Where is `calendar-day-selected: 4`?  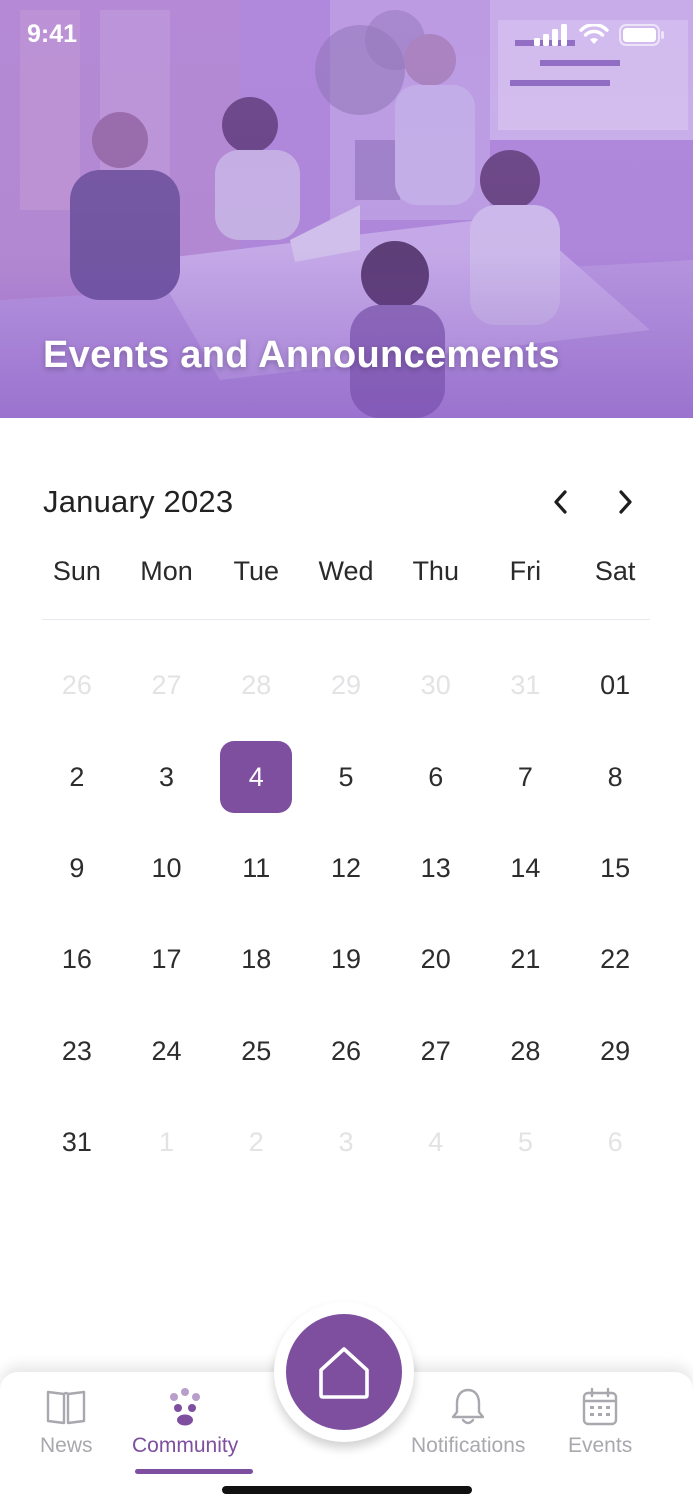 calendar-day-selected: 4 is located at coordinates (256, 776).